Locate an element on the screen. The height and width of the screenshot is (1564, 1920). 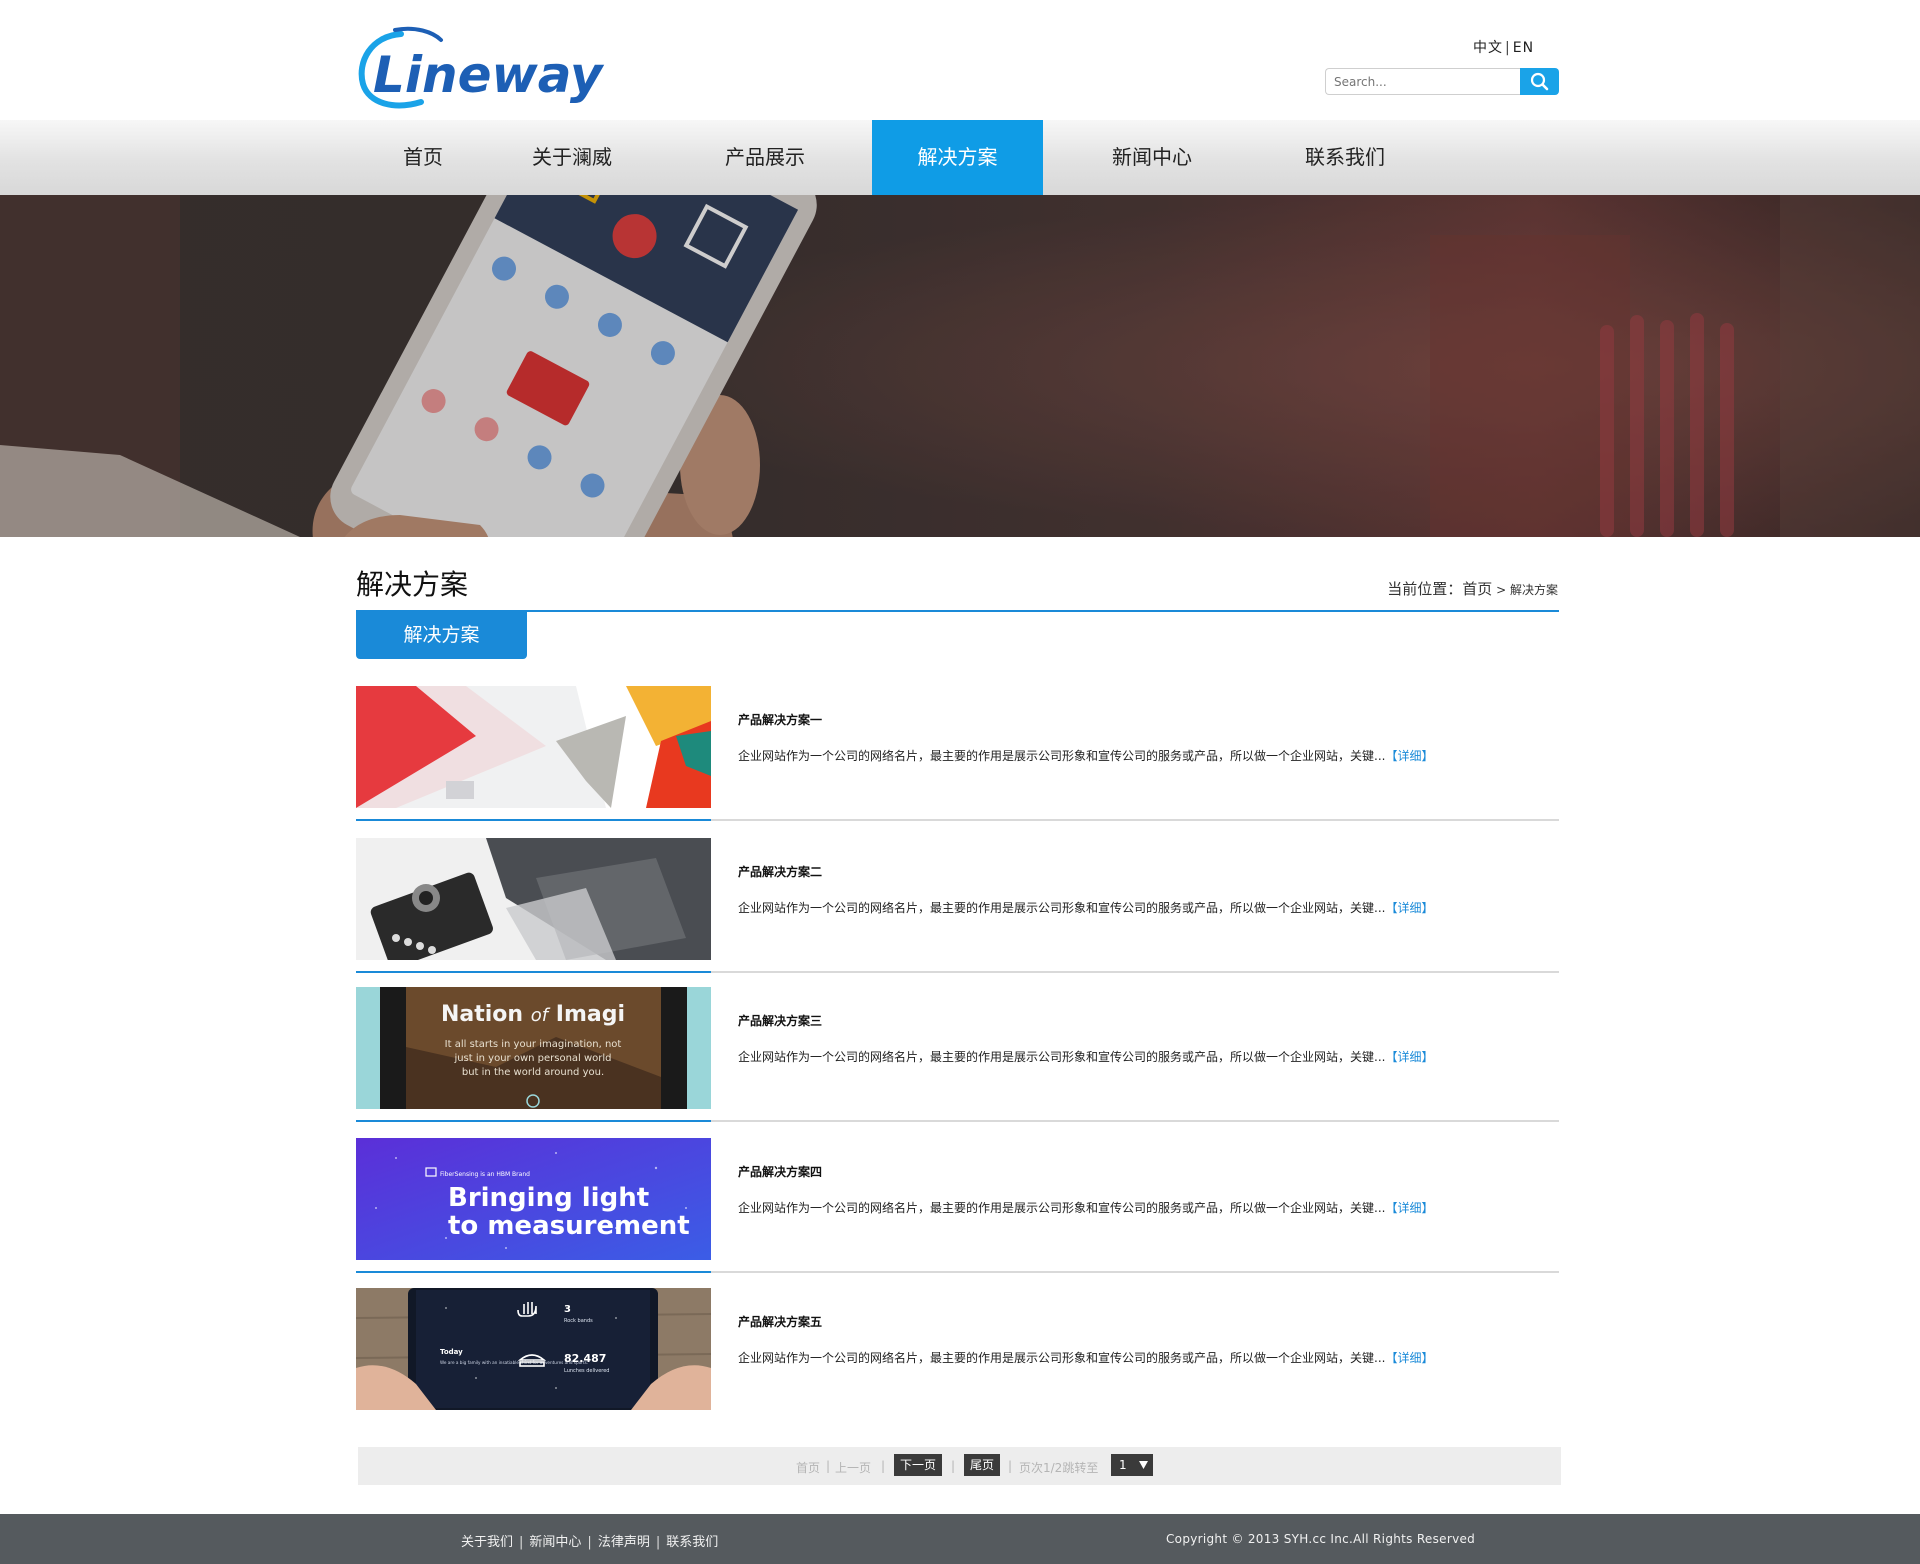
pager-first-link: 首页 is located at coordinates (808, 1467).